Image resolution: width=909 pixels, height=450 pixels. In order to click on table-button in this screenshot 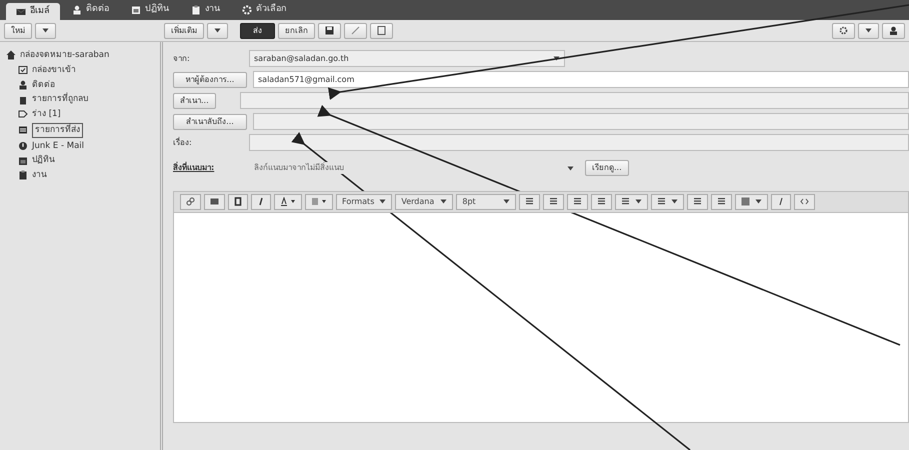, I will do `click(751, 202)`.